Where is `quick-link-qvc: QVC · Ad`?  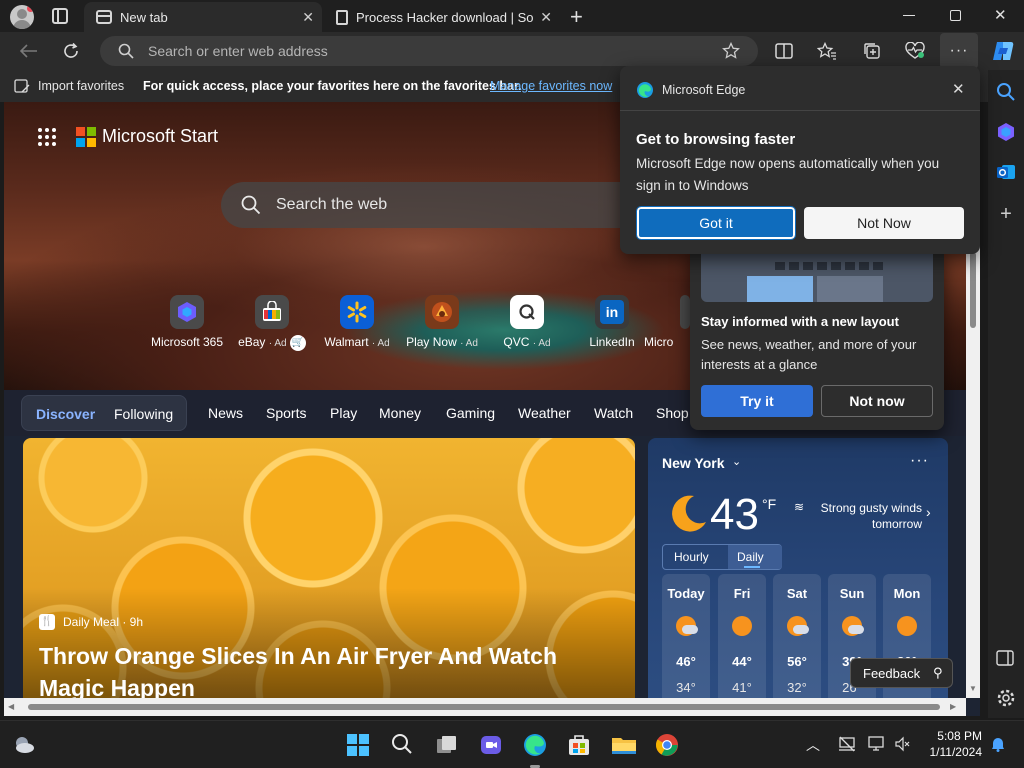 quick-link-qvc: QVC · Ad is located at coordinates (527, 322).